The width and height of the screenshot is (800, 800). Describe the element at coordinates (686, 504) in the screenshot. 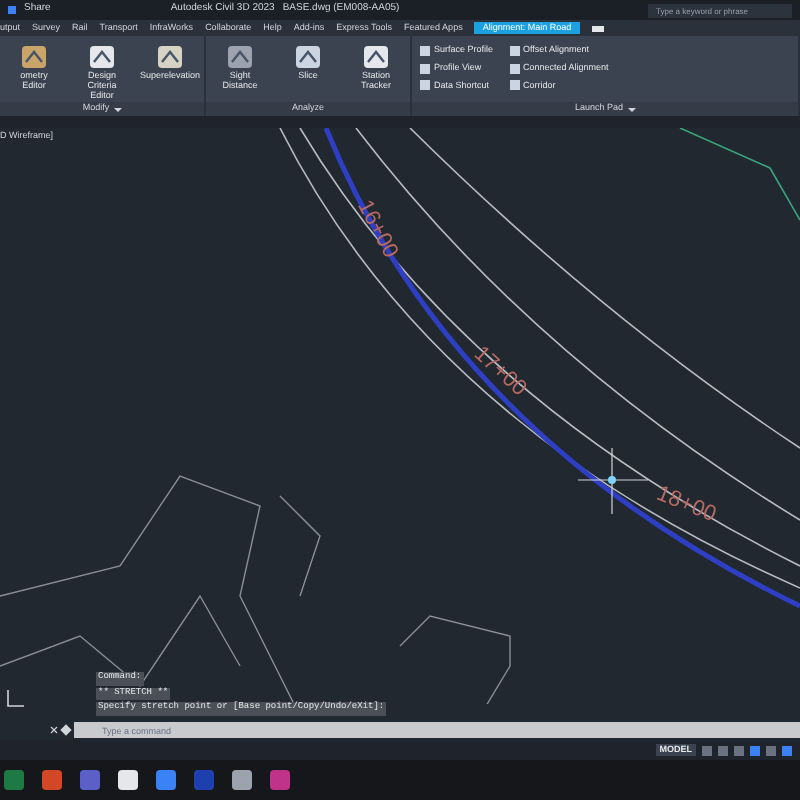

I see `station-label: 18+00` at that location.